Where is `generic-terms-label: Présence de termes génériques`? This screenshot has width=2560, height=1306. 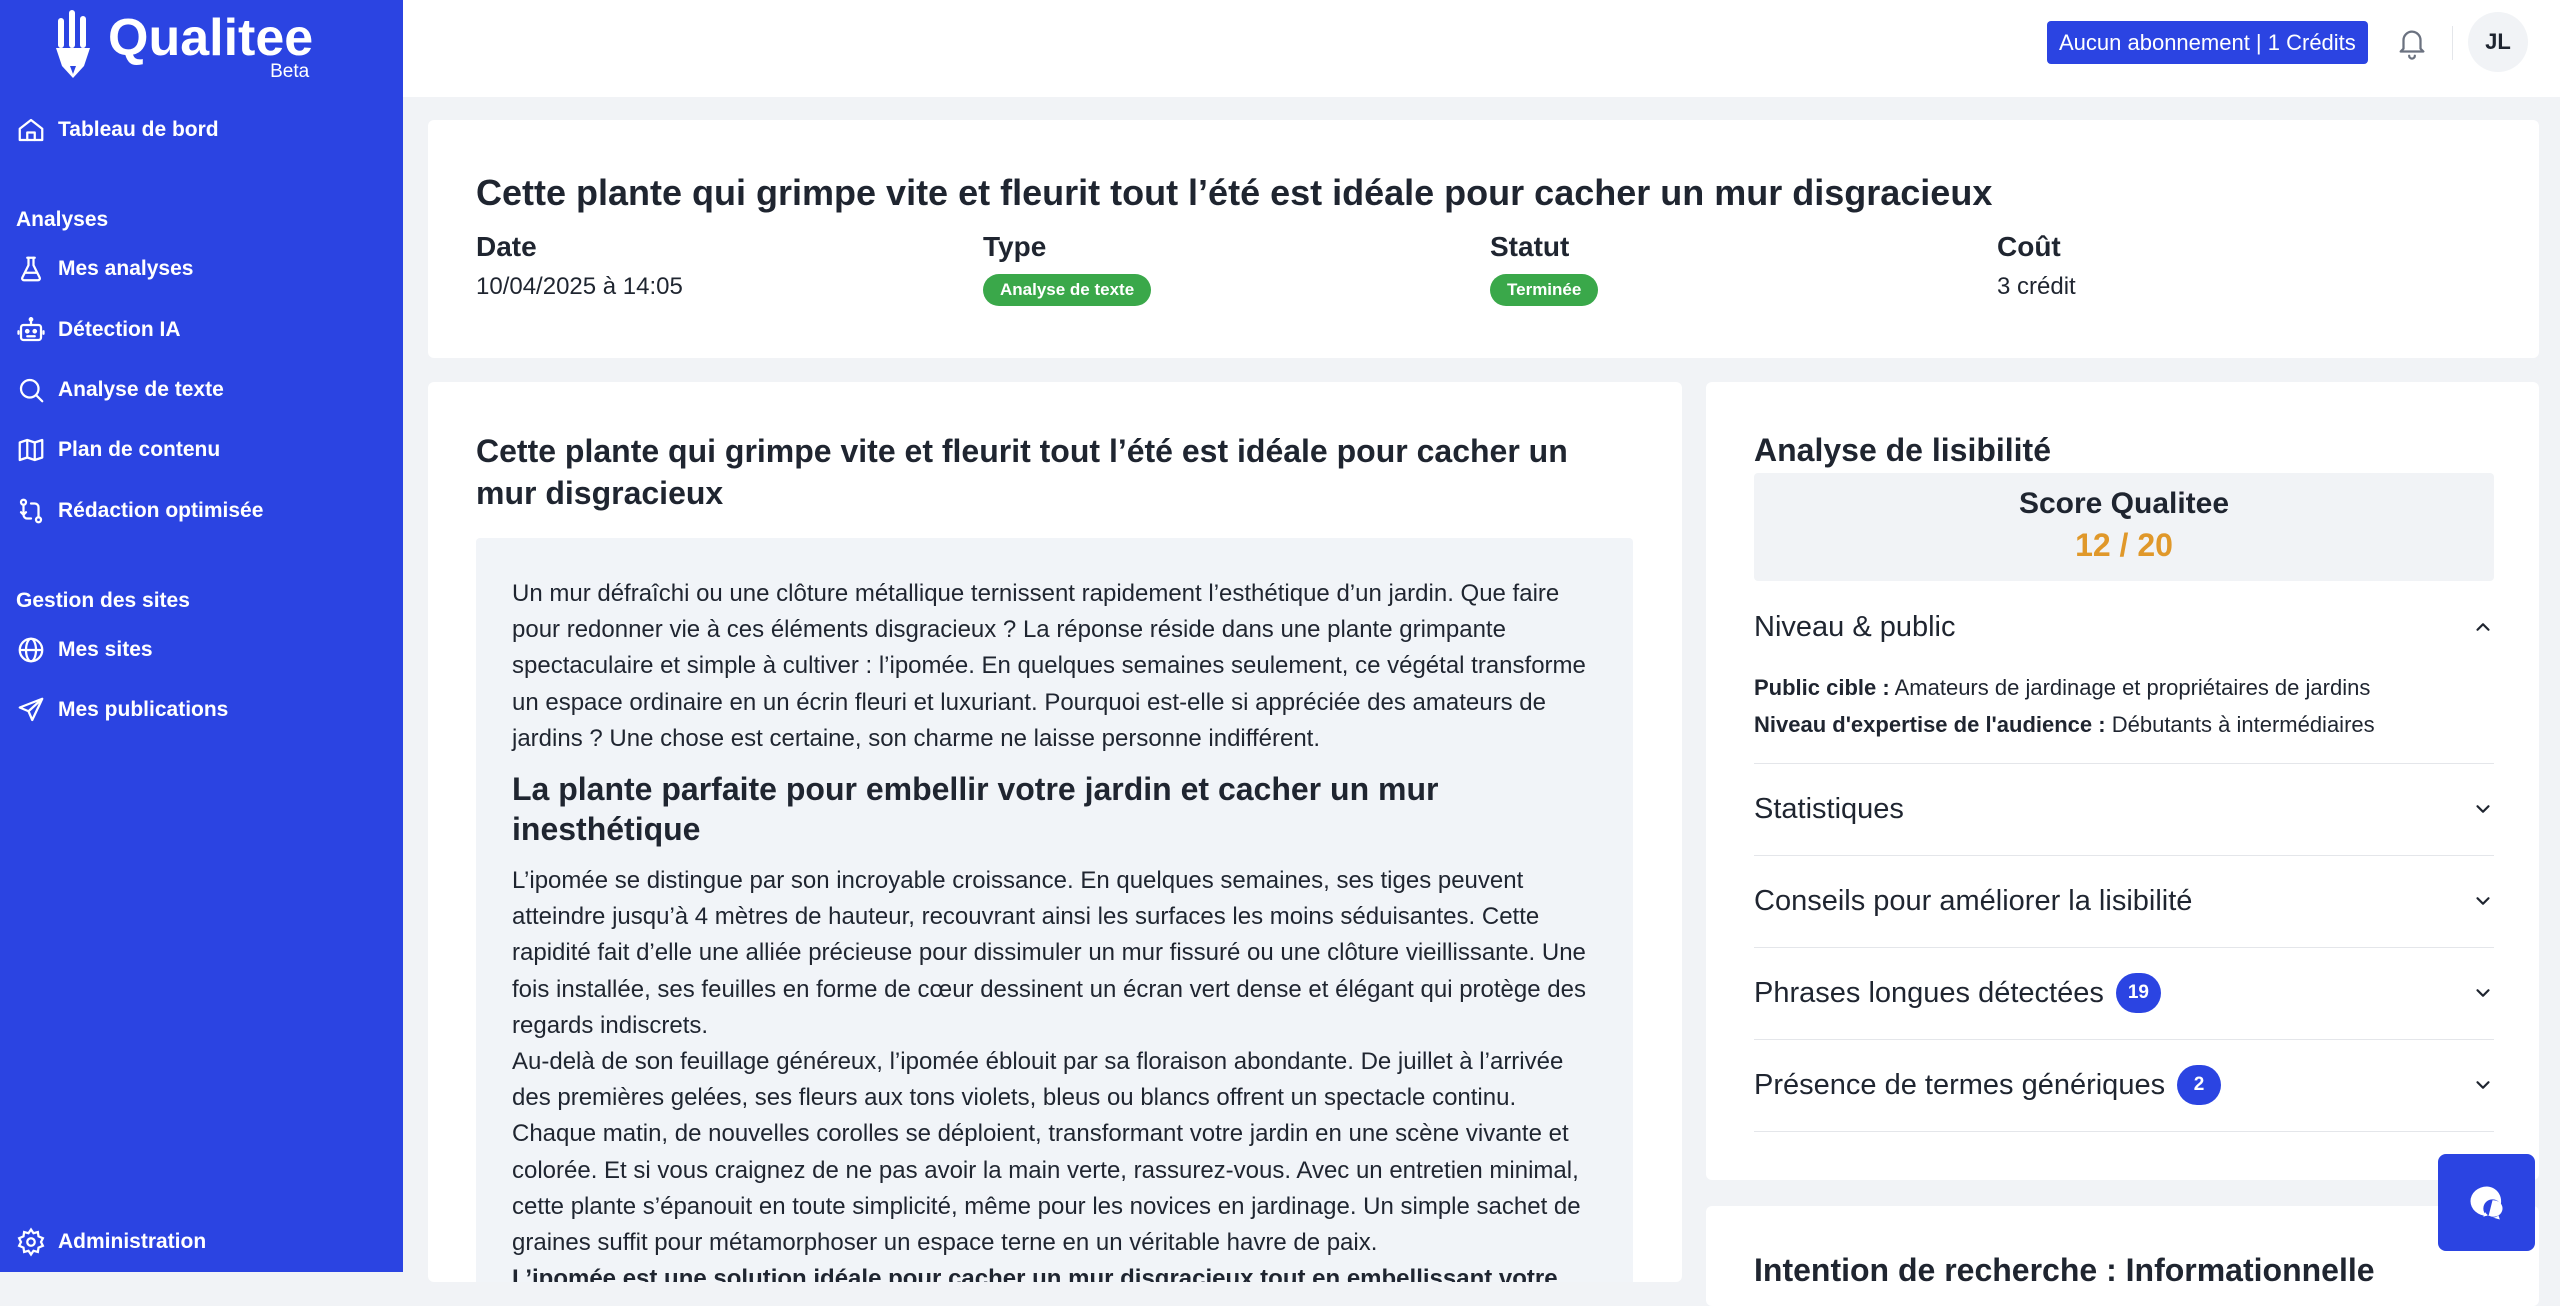 generic-terms-label: Présence de termes génériques is located at coordinates (1960, 1084).